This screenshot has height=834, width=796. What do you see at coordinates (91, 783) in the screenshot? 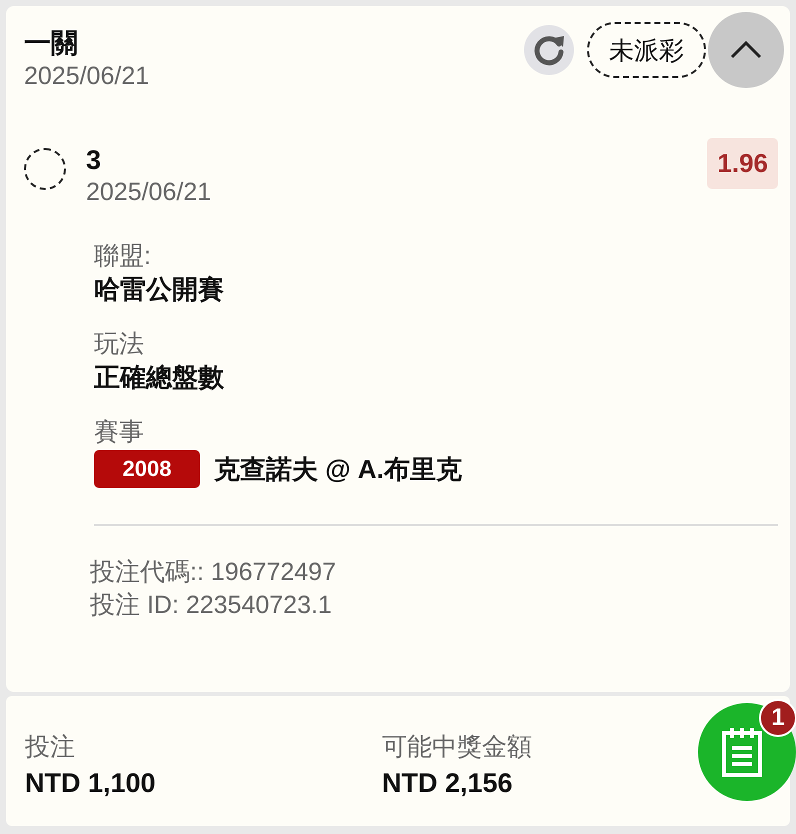
I see `stake-amount: NTD 1,100` at bounding box center [91, 783].